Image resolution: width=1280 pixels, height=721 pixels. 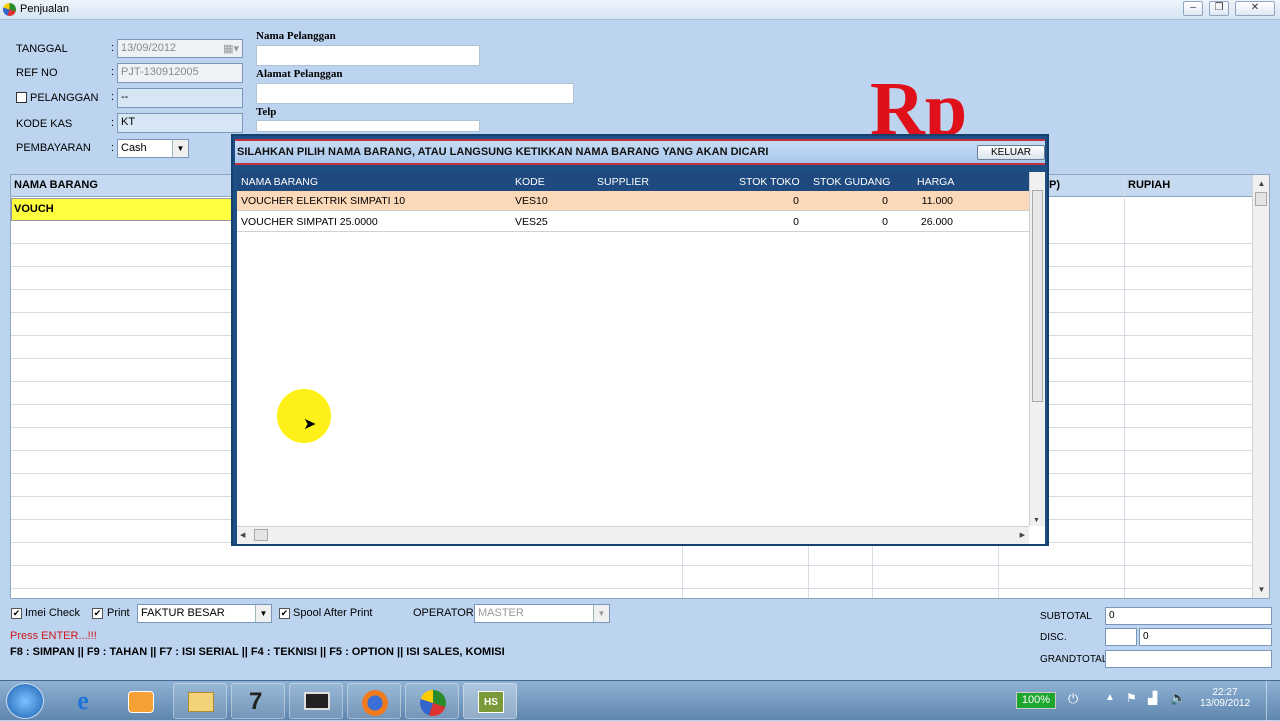 What do you see at coordinates (542, 613) in the screenshot?
I see `operator-select: MASTER ▼` at bounding box center [542, 613].